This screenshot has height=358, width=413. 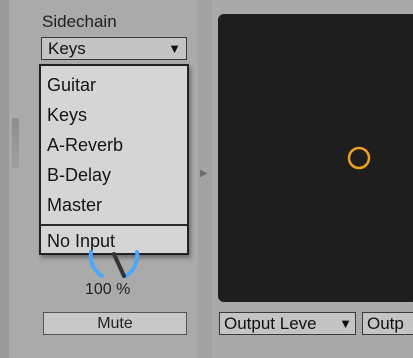 What do you see at coordinates (359, 158) in the screenshot?
I see `position-marker-icon` at bounding box center [359, 158].